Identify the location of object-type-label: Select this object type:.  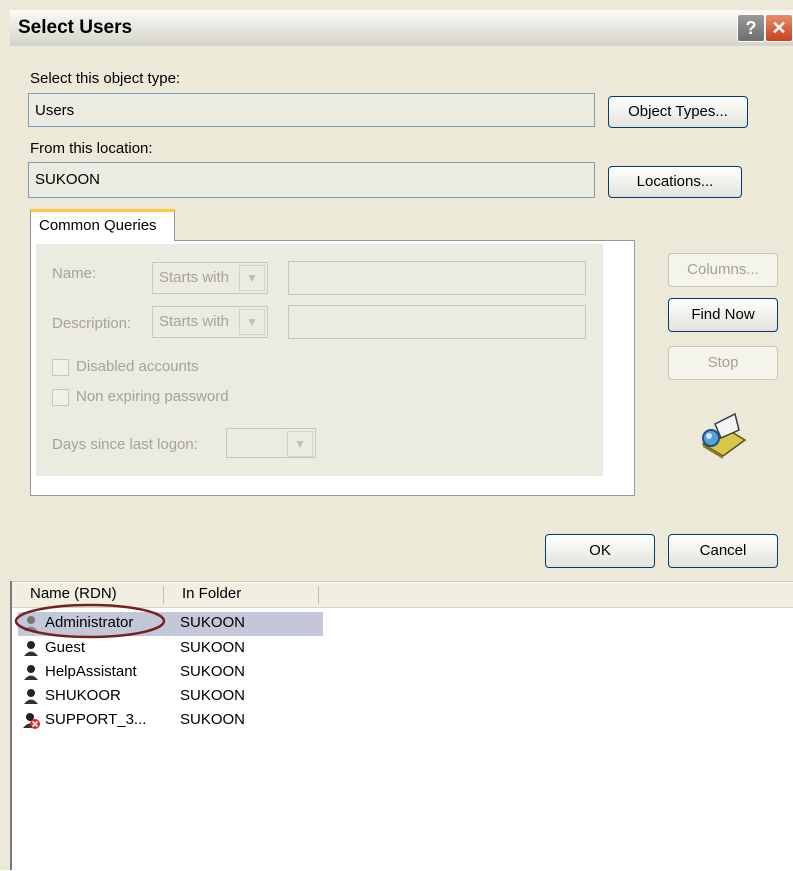
(105, 78).